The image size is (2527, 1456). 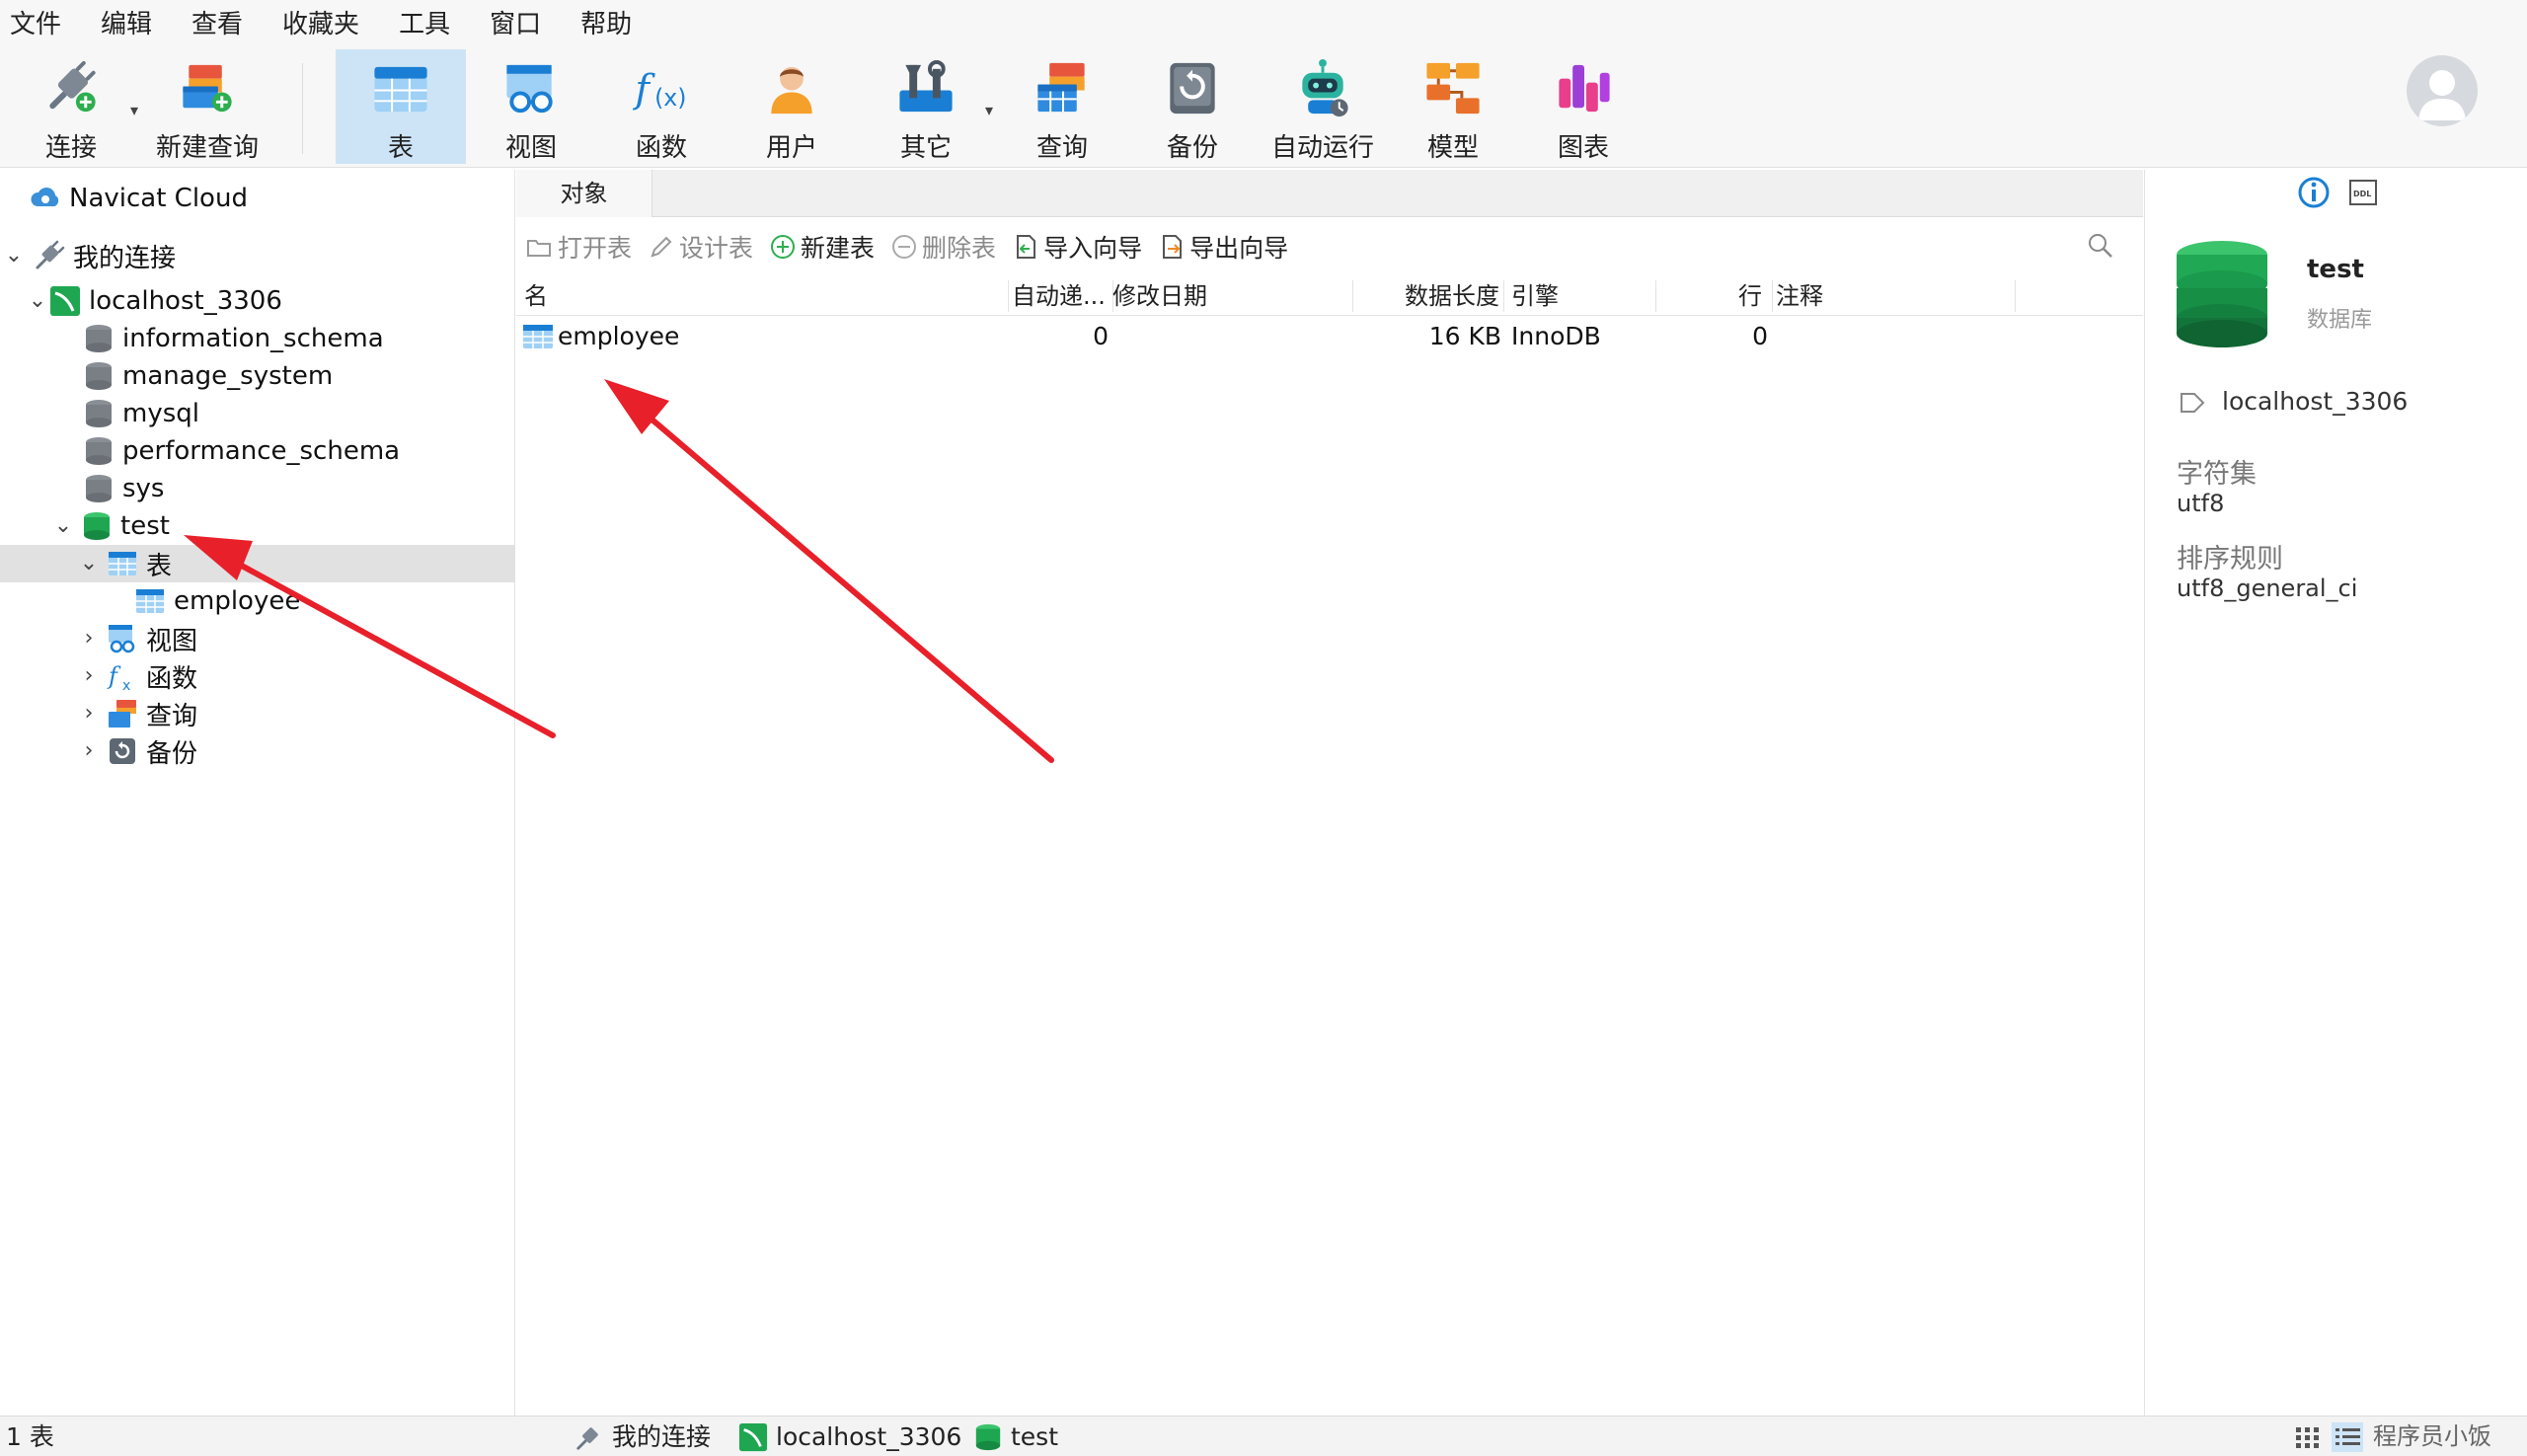 I want to click on new-query-button: 新建查询, so click(x=207, y=106).